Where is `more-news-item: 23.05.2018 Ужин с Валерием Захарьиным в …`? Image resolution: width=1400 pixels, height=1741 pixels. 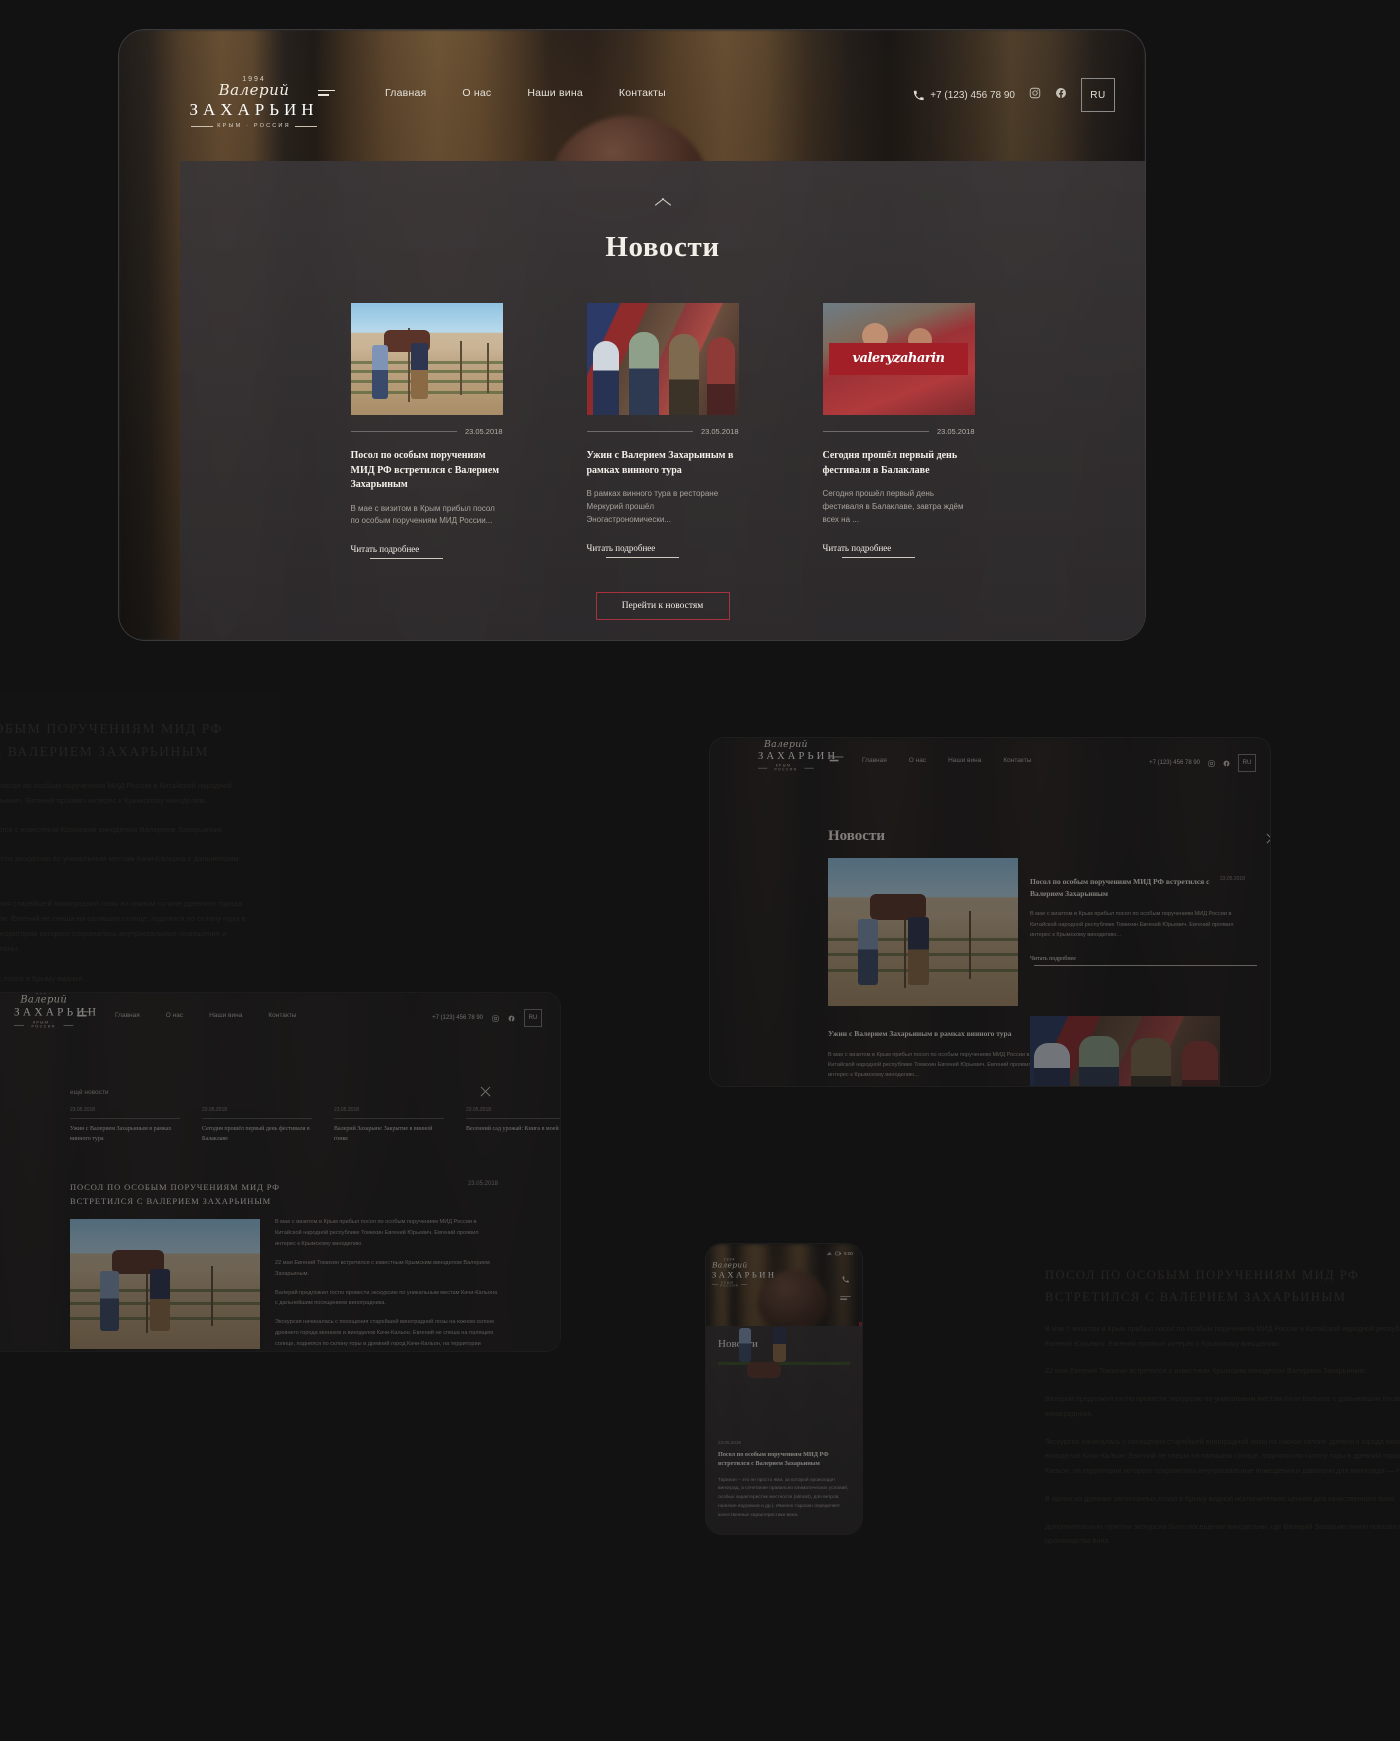 more-news-item: 23.05.2018 Ужин с Валерием Захарьиным в … is located at coordinates (125, 1125).